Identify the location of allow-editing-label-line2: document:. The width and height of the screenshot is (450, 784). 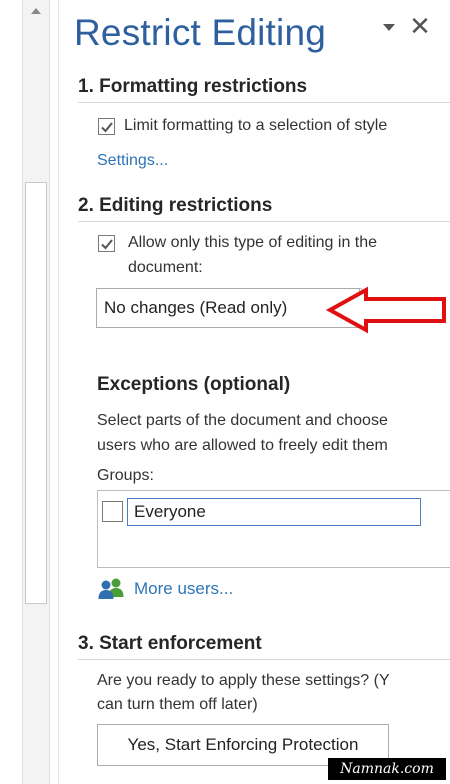
(165, 267).